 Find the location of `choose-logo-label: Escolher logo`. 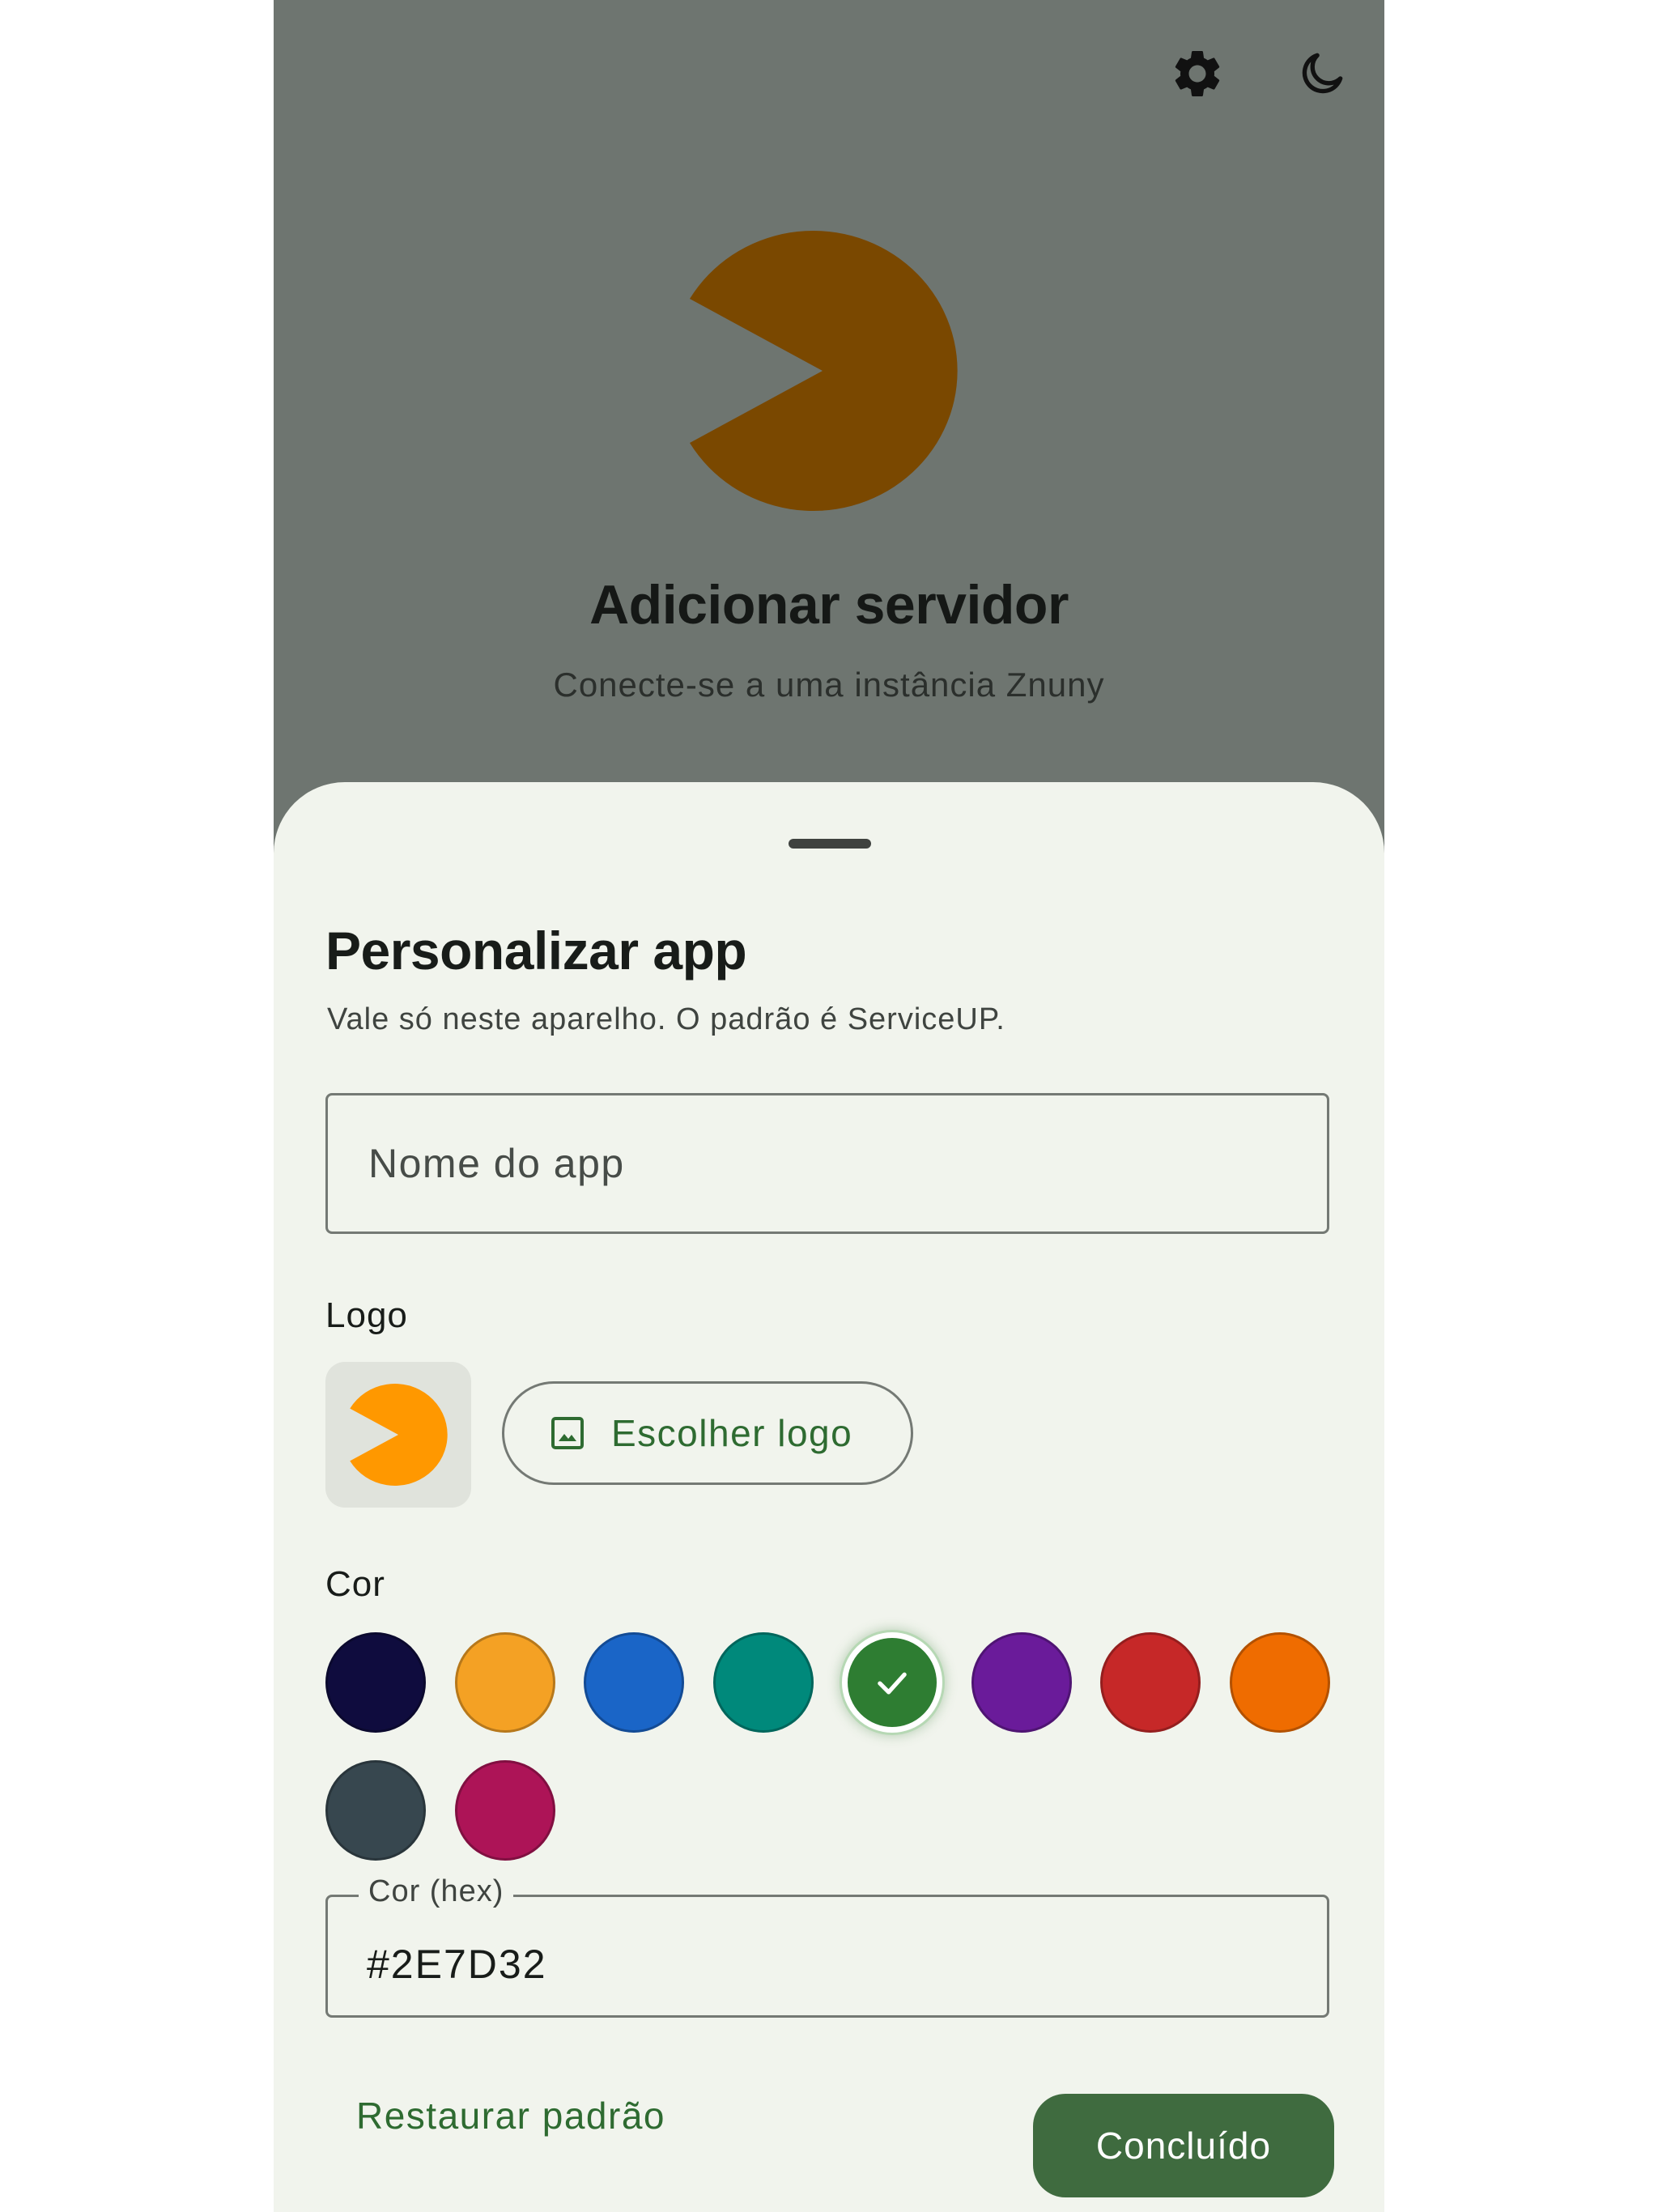

choose-logo-label: Escolher logo is located at coordinates (732, 1433).